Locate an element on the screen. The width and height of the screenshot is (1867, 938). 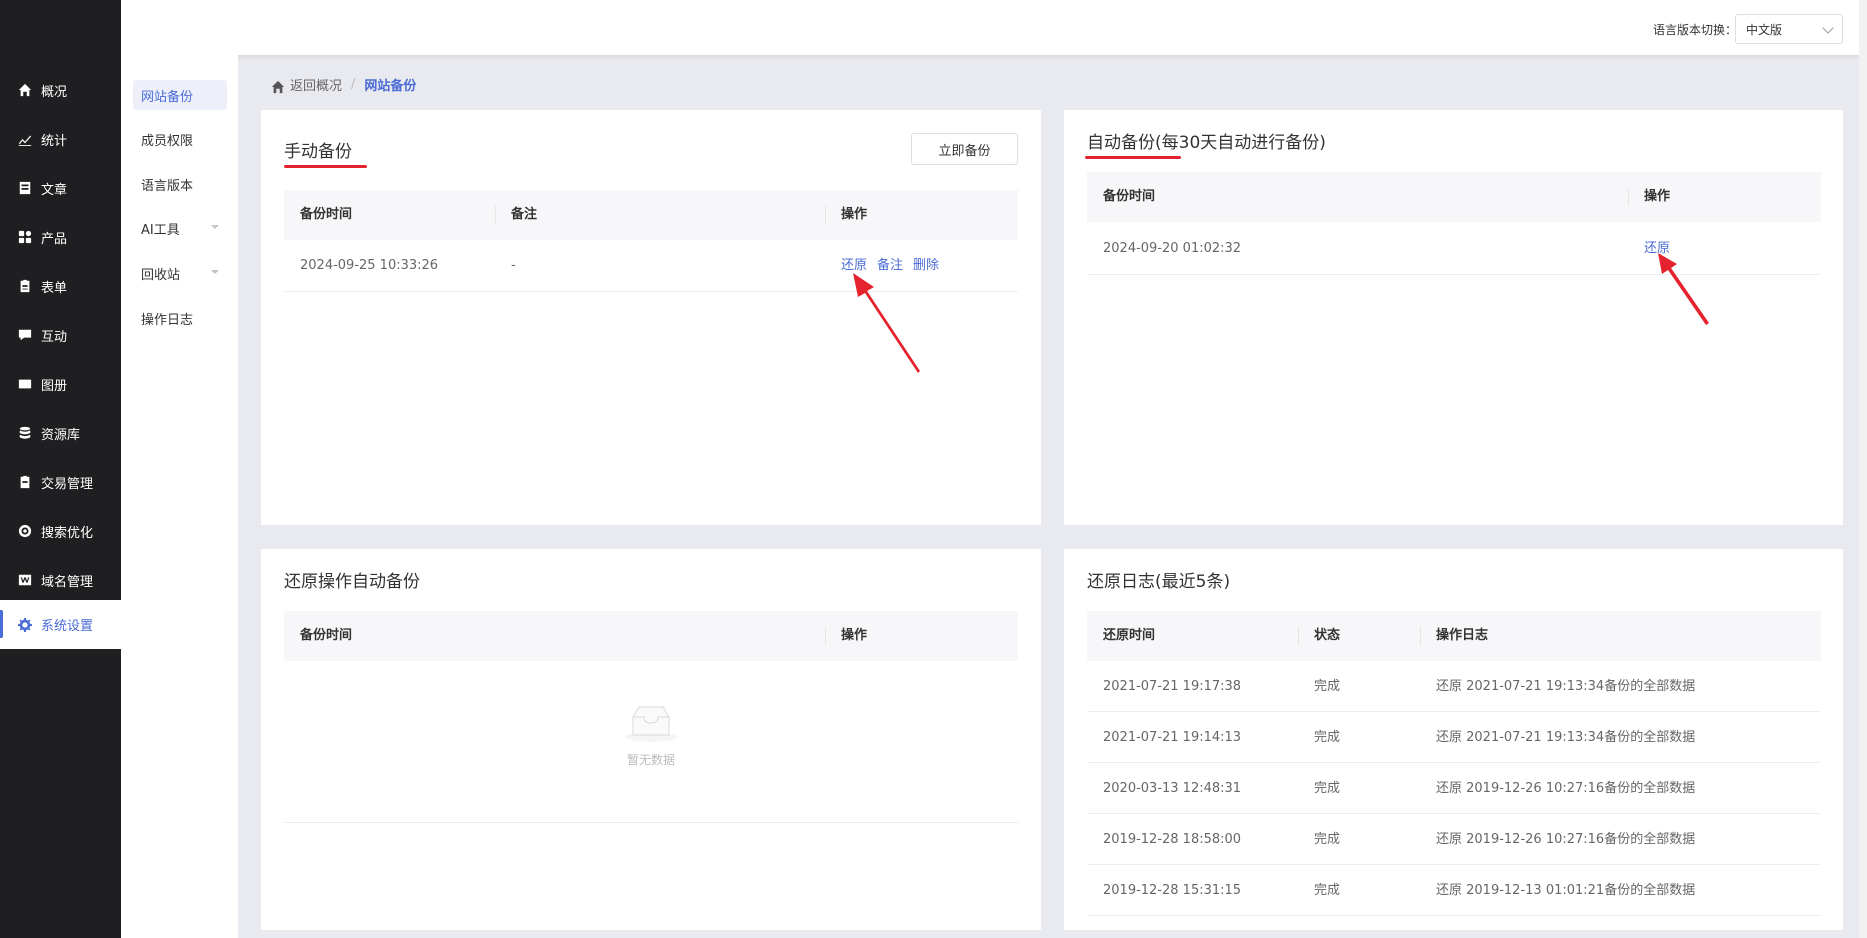
language-switch-label: 语言版本切换： is located at coordinates (1694, 30).